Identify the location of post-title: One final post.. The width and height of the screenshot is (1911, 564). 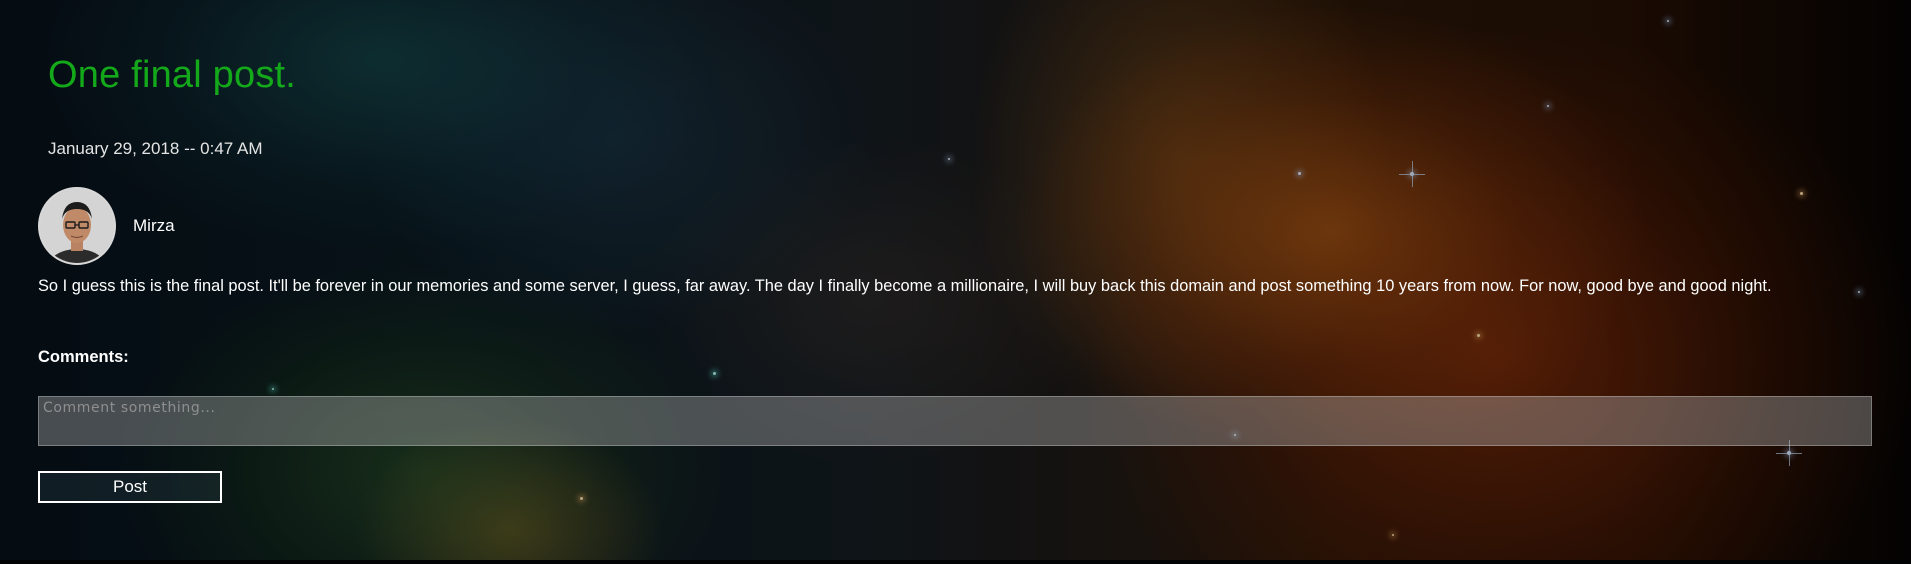
(172, 75).